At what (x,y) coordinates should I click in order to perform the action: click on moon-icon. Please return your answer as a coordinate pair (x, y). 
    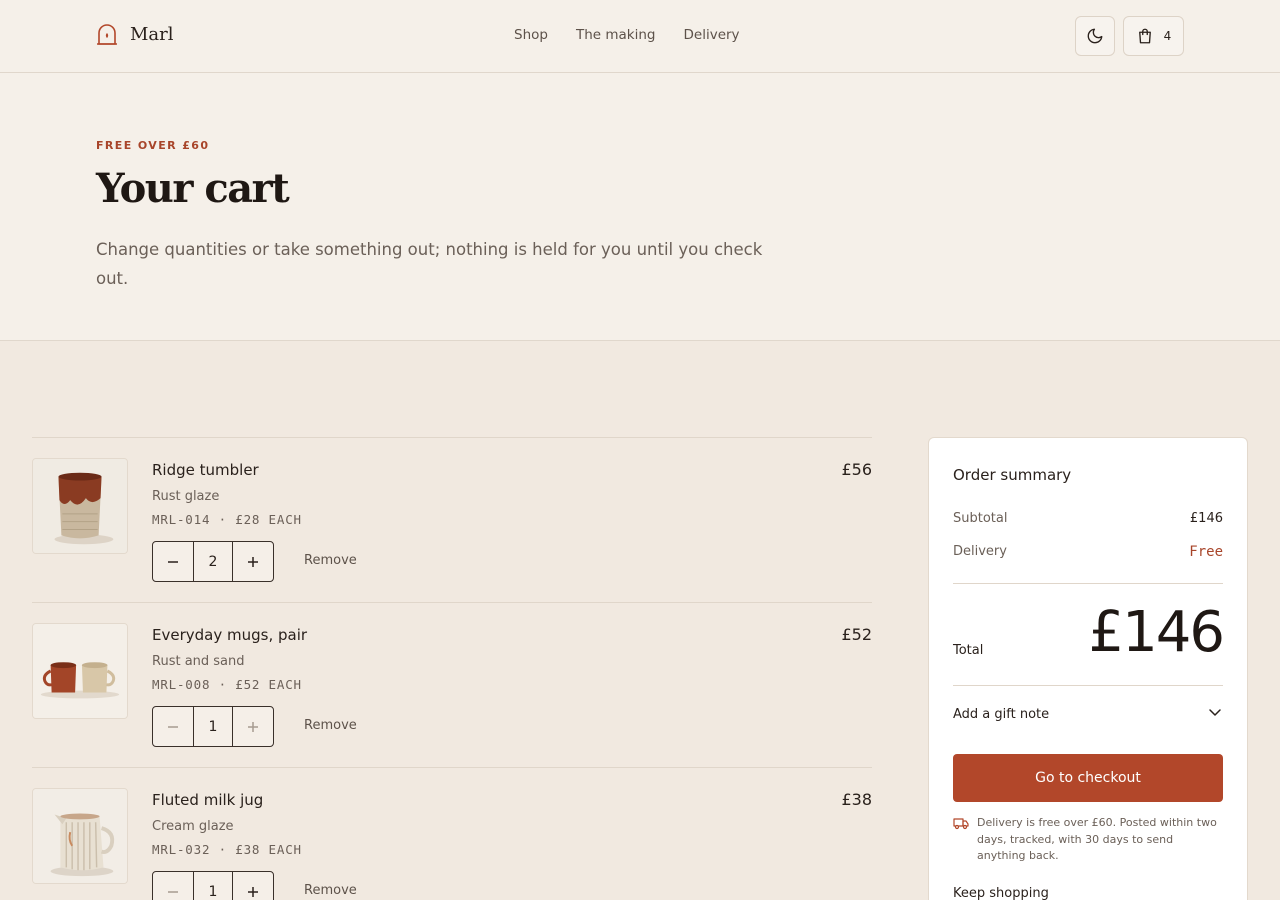
    Looking at the image, I should click on (1095, 36).